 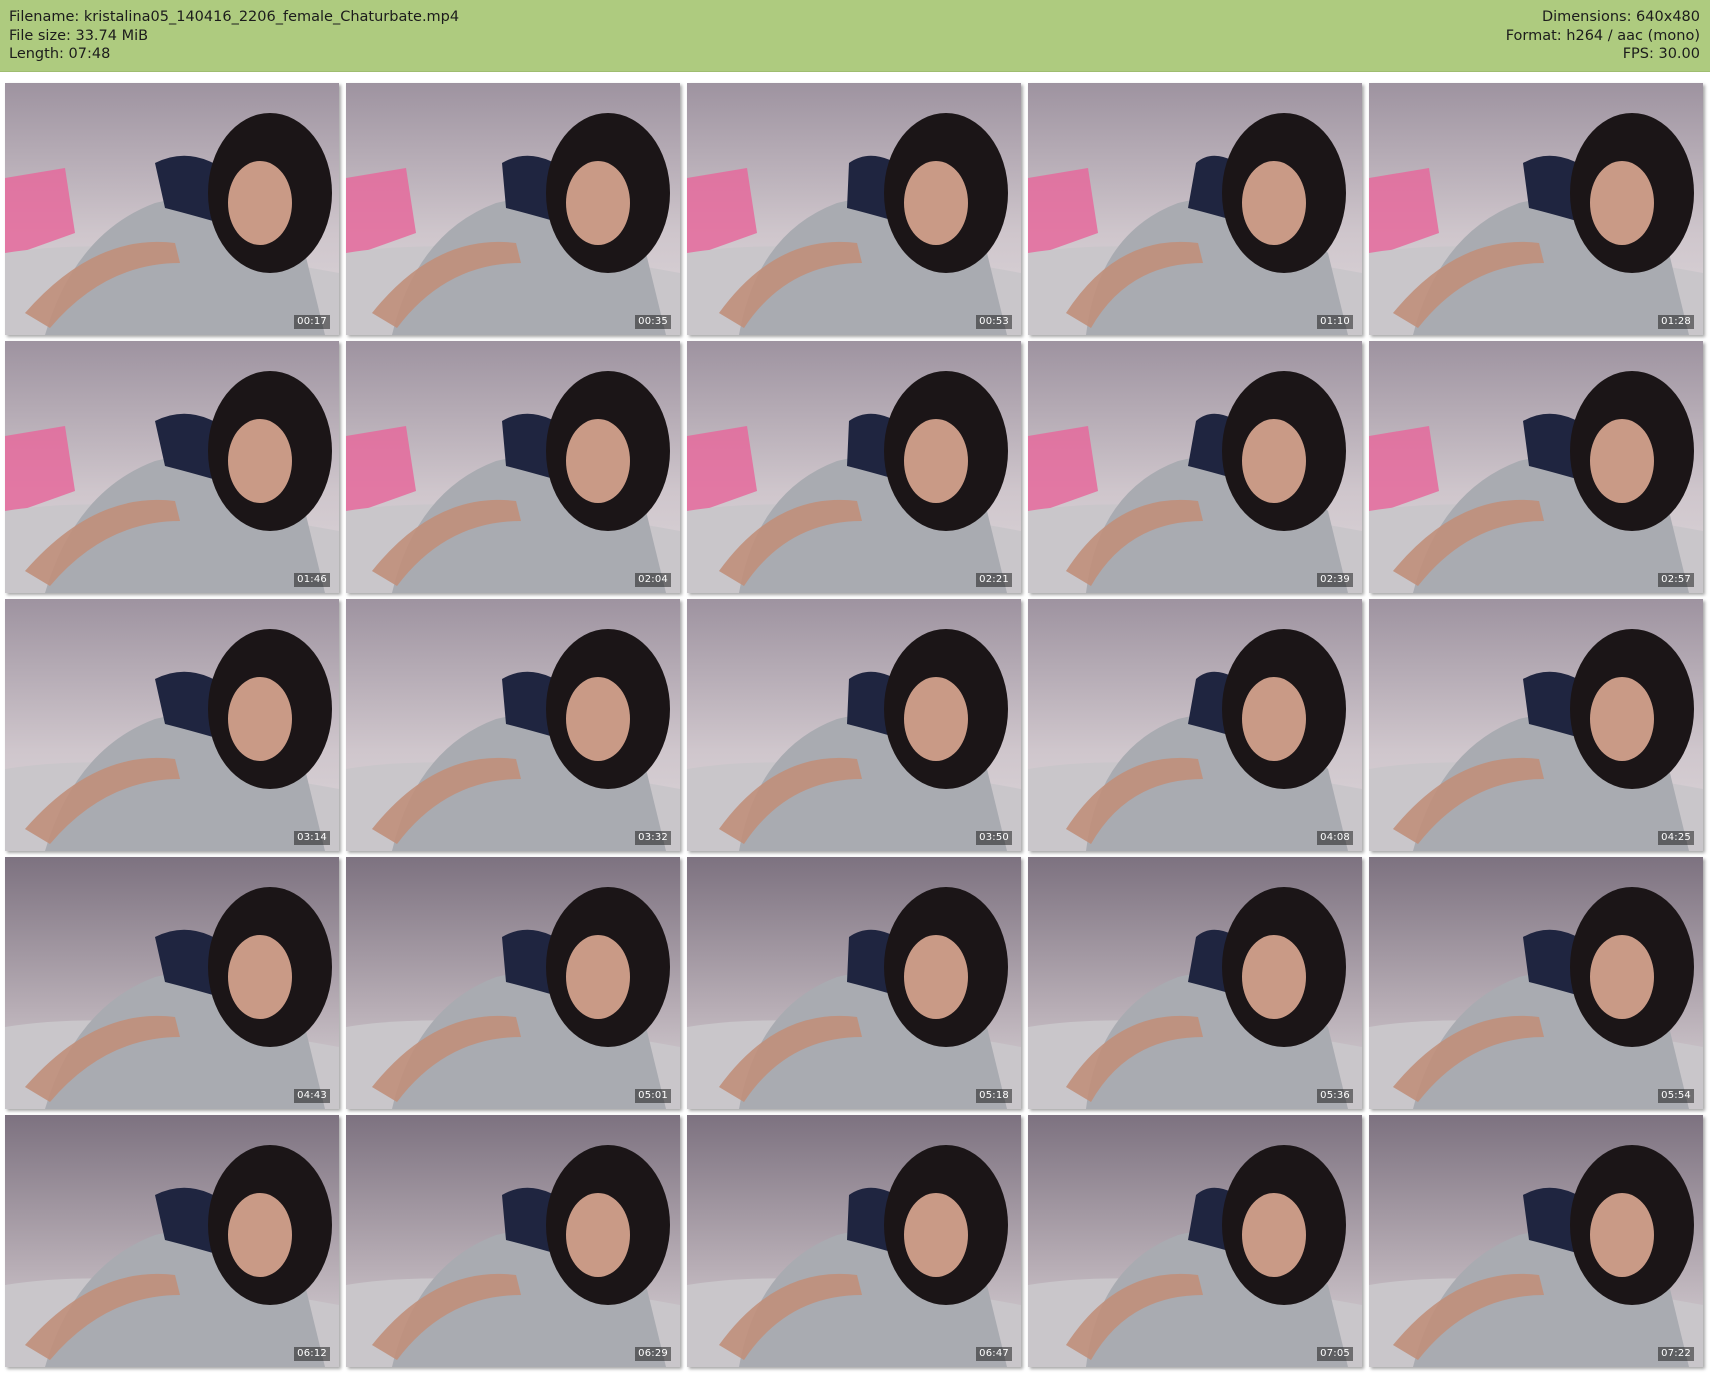 I want to click on timestamp-label: 01:46, so click(x=312, y=580).